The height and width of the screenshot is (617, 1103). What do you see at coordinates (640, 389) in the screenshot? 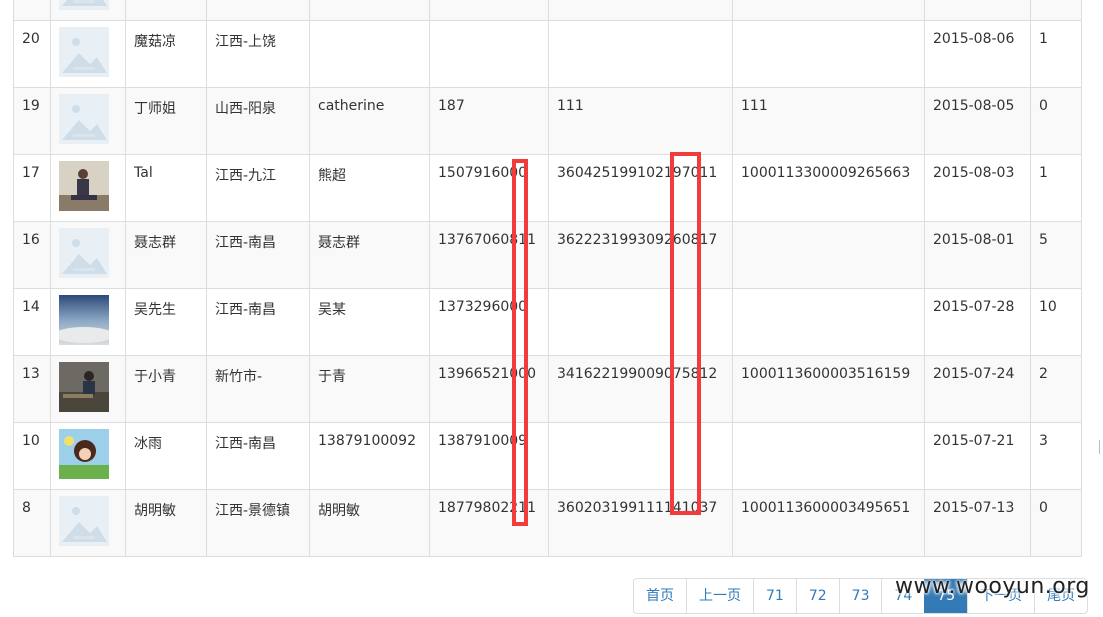
I see `cell-id-card: 341622199009075812` at bounding box center [640, 389].